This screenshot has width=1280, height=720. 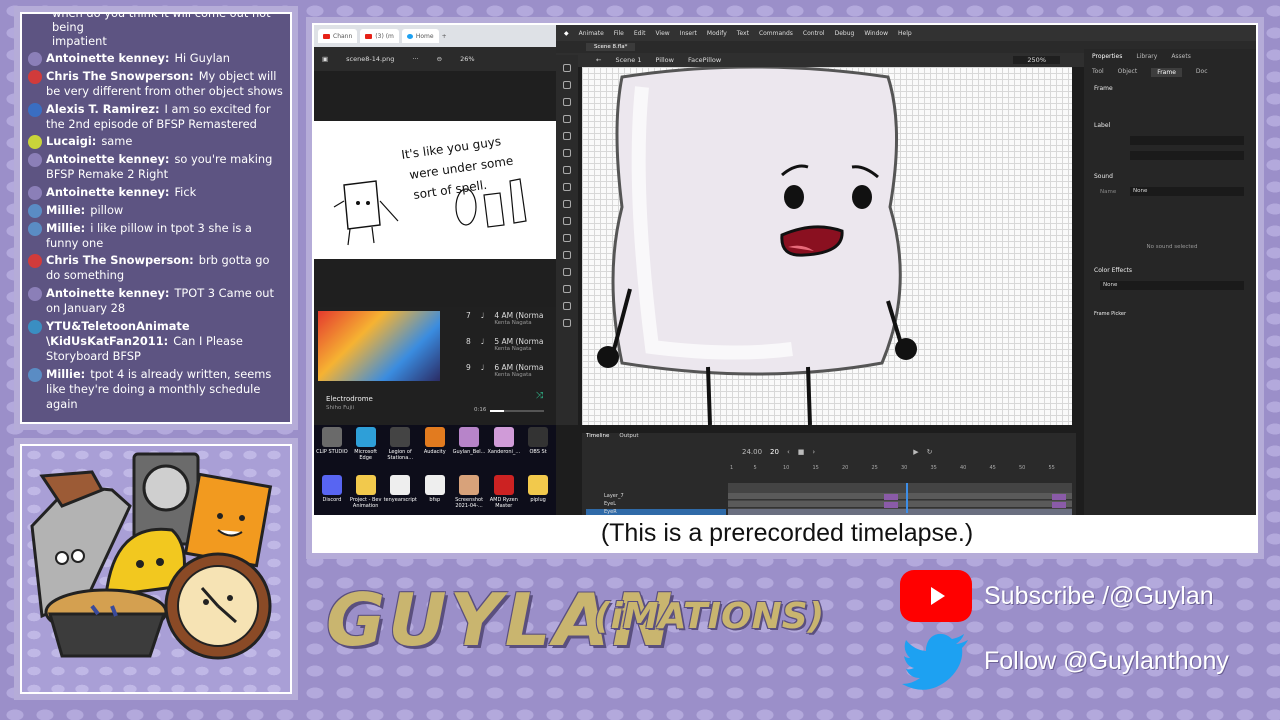 I want to click on track-row-9: 9 ♩ 6 AM (Norma Kenta Nagata, so click(x=504, y=370).